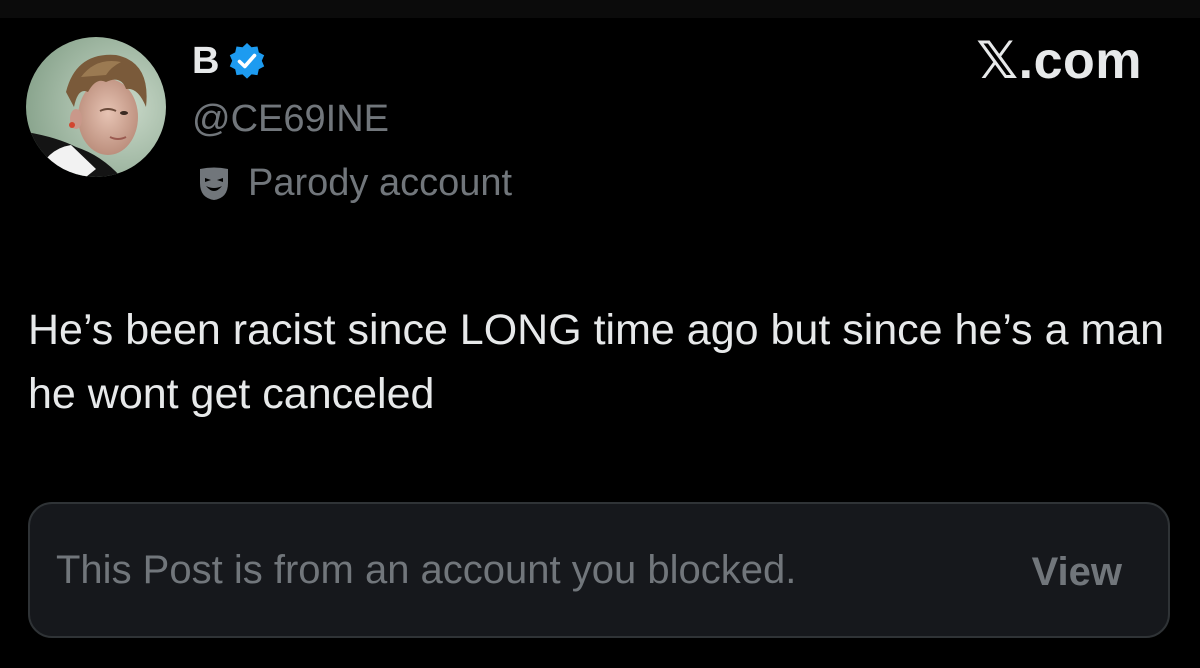 The width and height of the screenshot is (1200, 668). I want to click on avatar, so click(96, 107).